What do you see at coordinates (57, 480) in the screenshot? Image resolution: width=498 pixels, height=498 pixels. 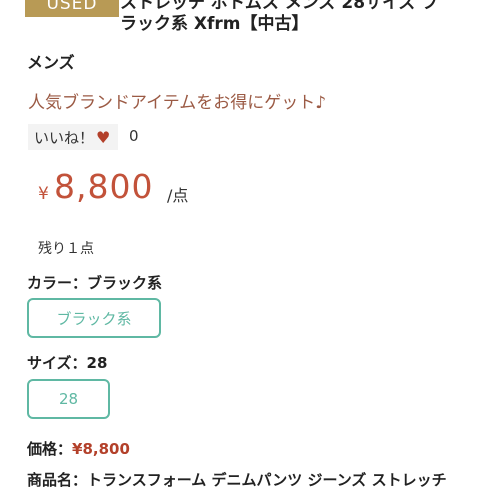 I see `detail-name-key: 商品名：` at bounding box center [57, 480].